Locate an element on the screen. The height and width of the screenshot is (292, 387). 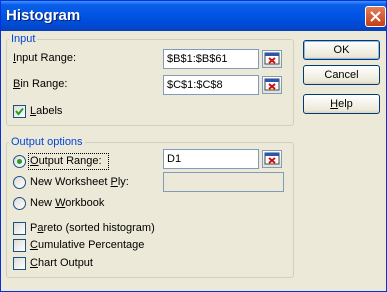
new-workbook-radio is located at coordinates (19, 203).